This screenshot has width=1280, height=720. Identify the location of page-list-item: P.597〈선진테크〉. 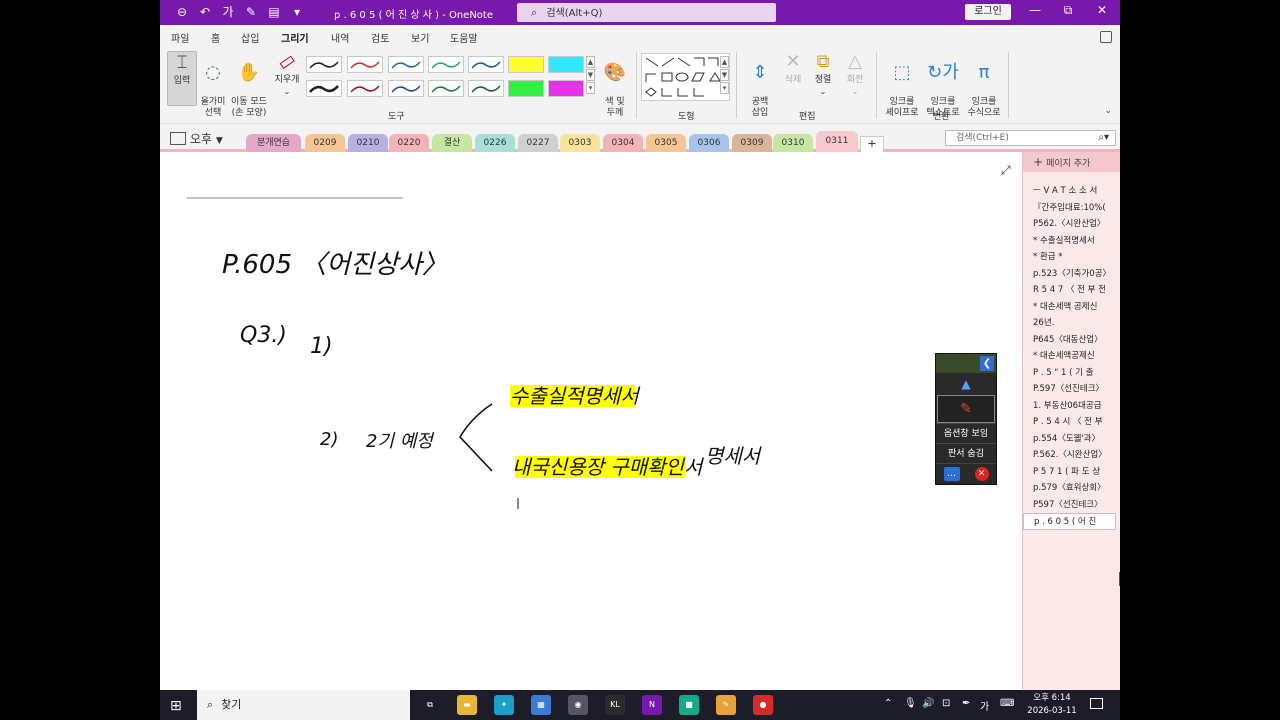
(1071, 389).